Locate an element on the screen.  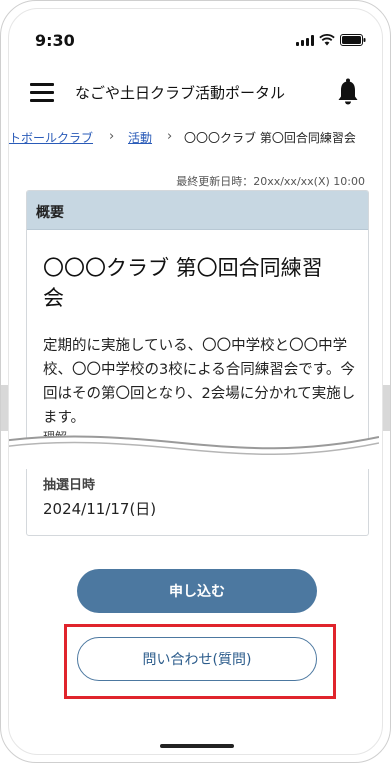
status-icons is located at coordinates (331, 40).